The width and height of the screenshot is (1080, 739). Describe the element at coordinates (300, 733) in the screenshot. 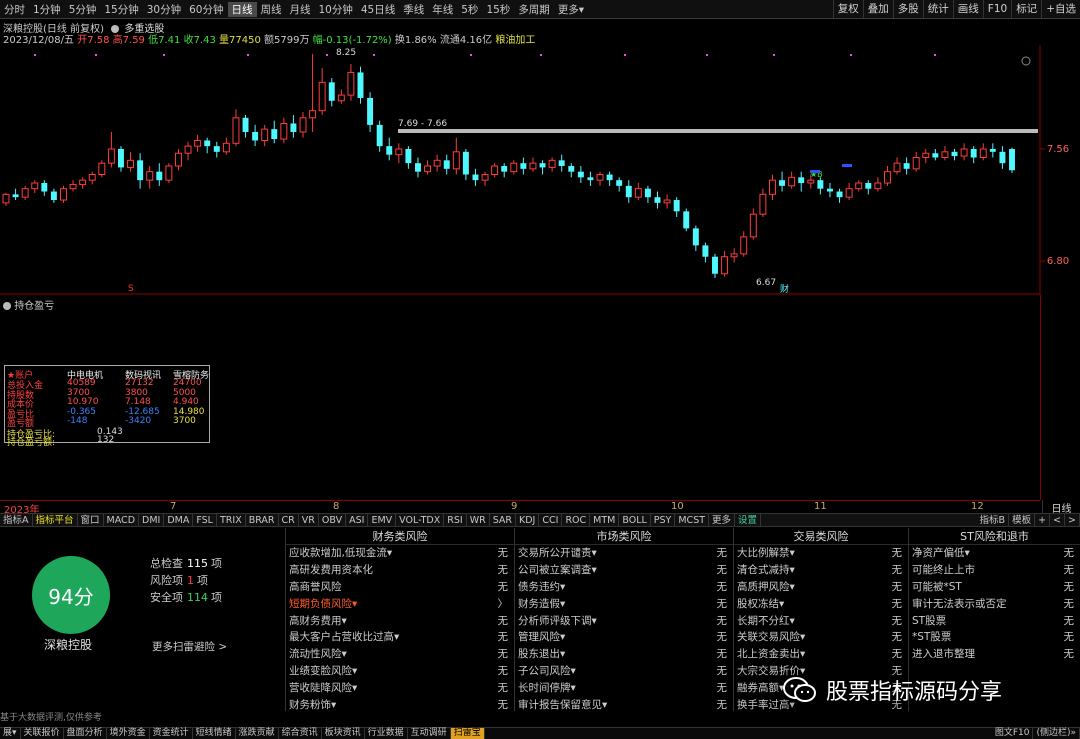

I see `bottom-tab: 综合资讯` at that location.